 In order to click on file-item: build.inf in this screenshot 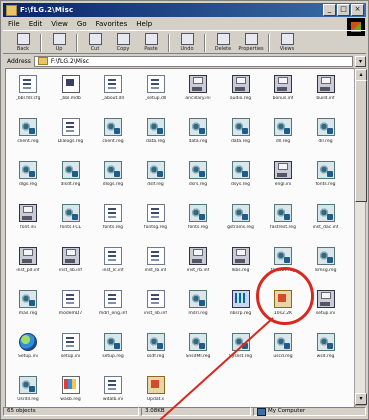, I will do `click(326, 95)`.